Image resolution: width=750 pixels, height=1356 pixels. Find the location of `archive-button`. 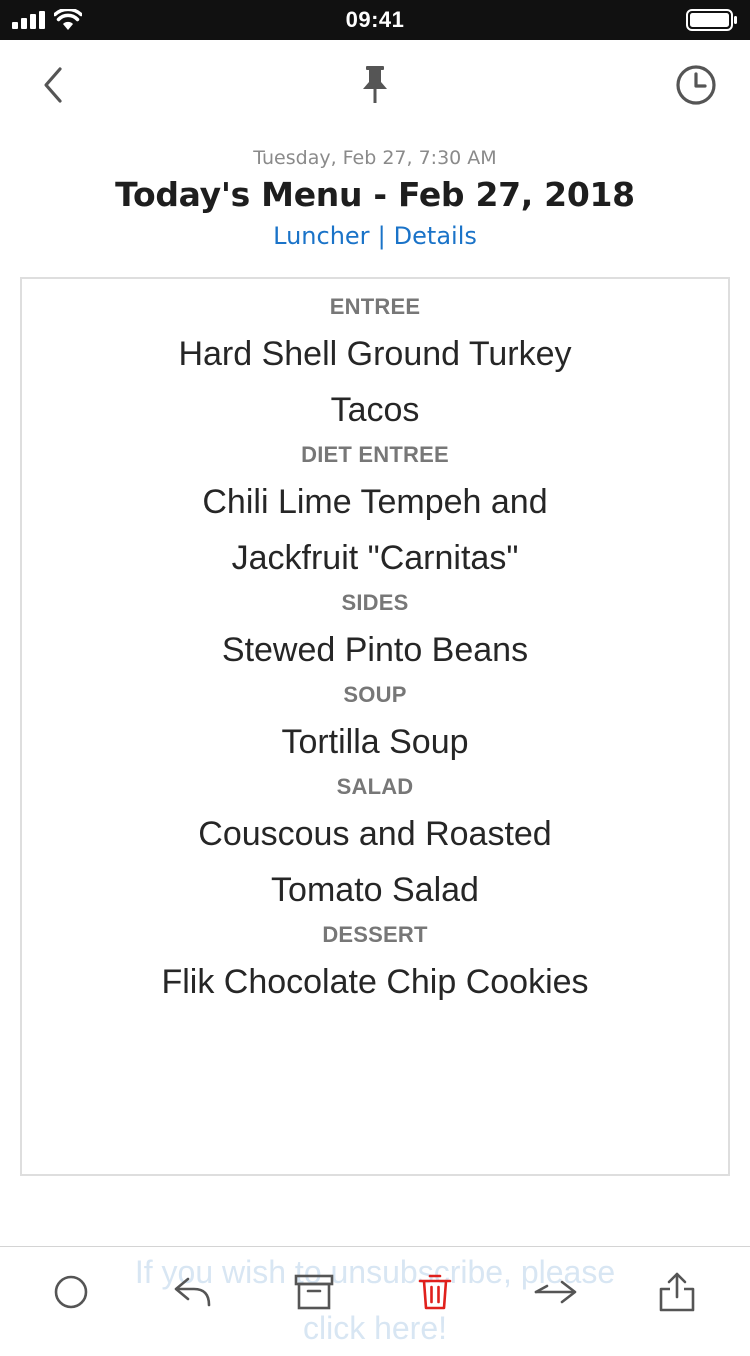

archive-button is located at coordinates (314, 1292).